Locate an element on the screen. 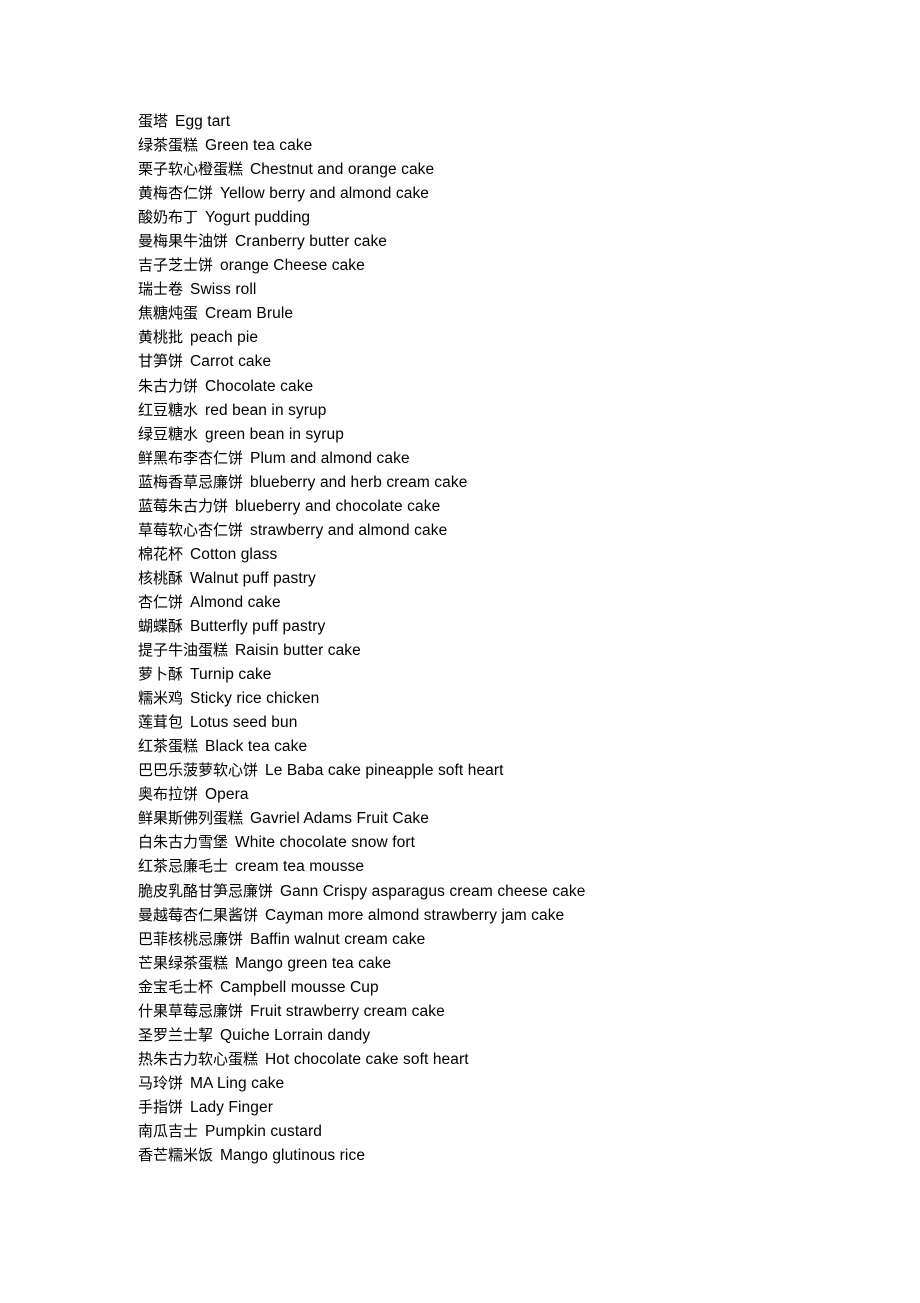  entry-term-zh: 红茶忌廉毛士 is located at coordinates (183, 866).